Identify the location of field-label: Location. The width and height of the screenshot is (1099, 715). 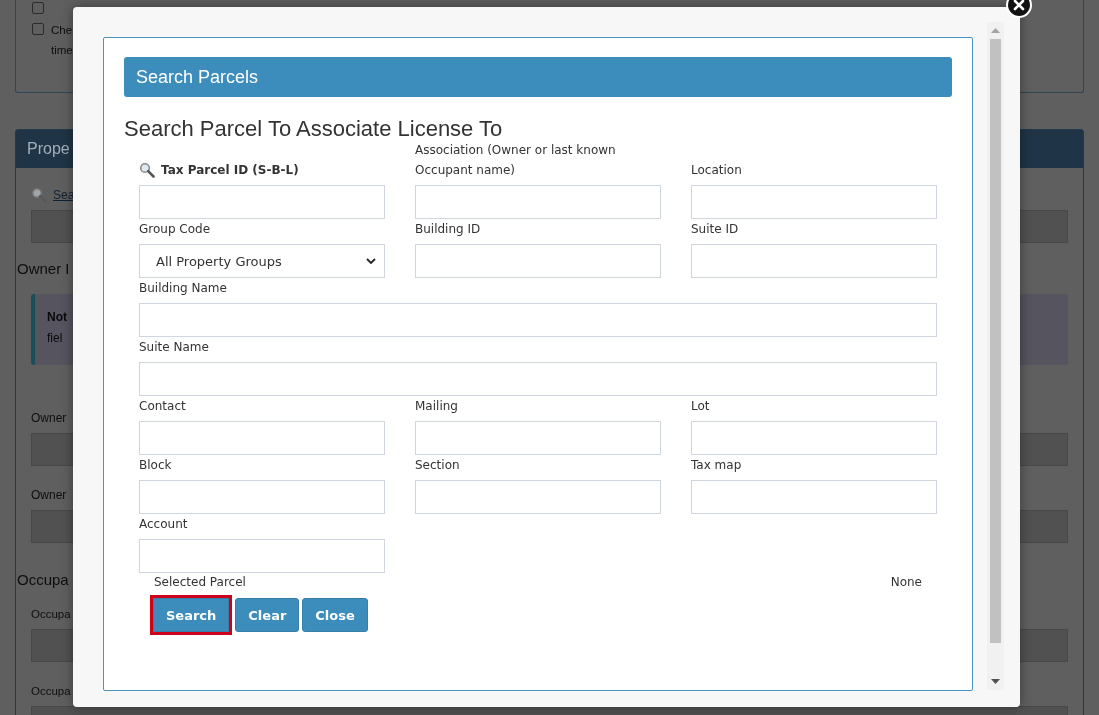
(717, 170).